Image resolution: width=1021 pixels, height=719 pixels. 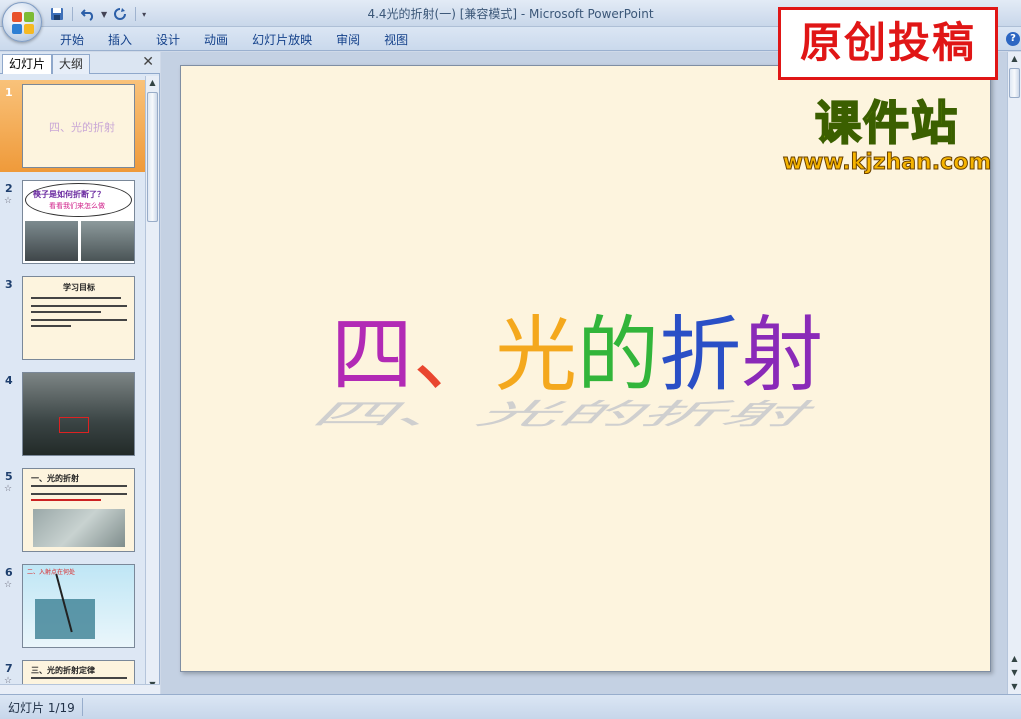 I want to click on thumbnail-title: 学习目标, so click(x=79, y=287).